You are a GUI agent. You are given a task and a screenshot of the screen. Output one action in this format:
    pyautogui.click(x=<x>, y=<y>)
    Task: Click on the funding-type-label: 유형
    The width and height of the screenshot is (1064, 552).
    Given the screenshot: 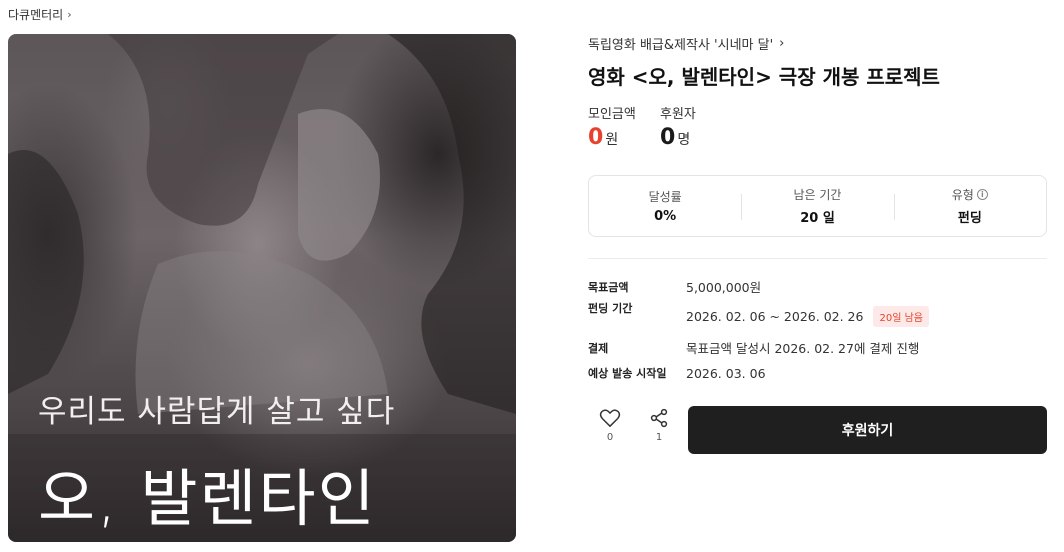 What is the action you would take?
    pyautogui.click(x=962, y=195)
    